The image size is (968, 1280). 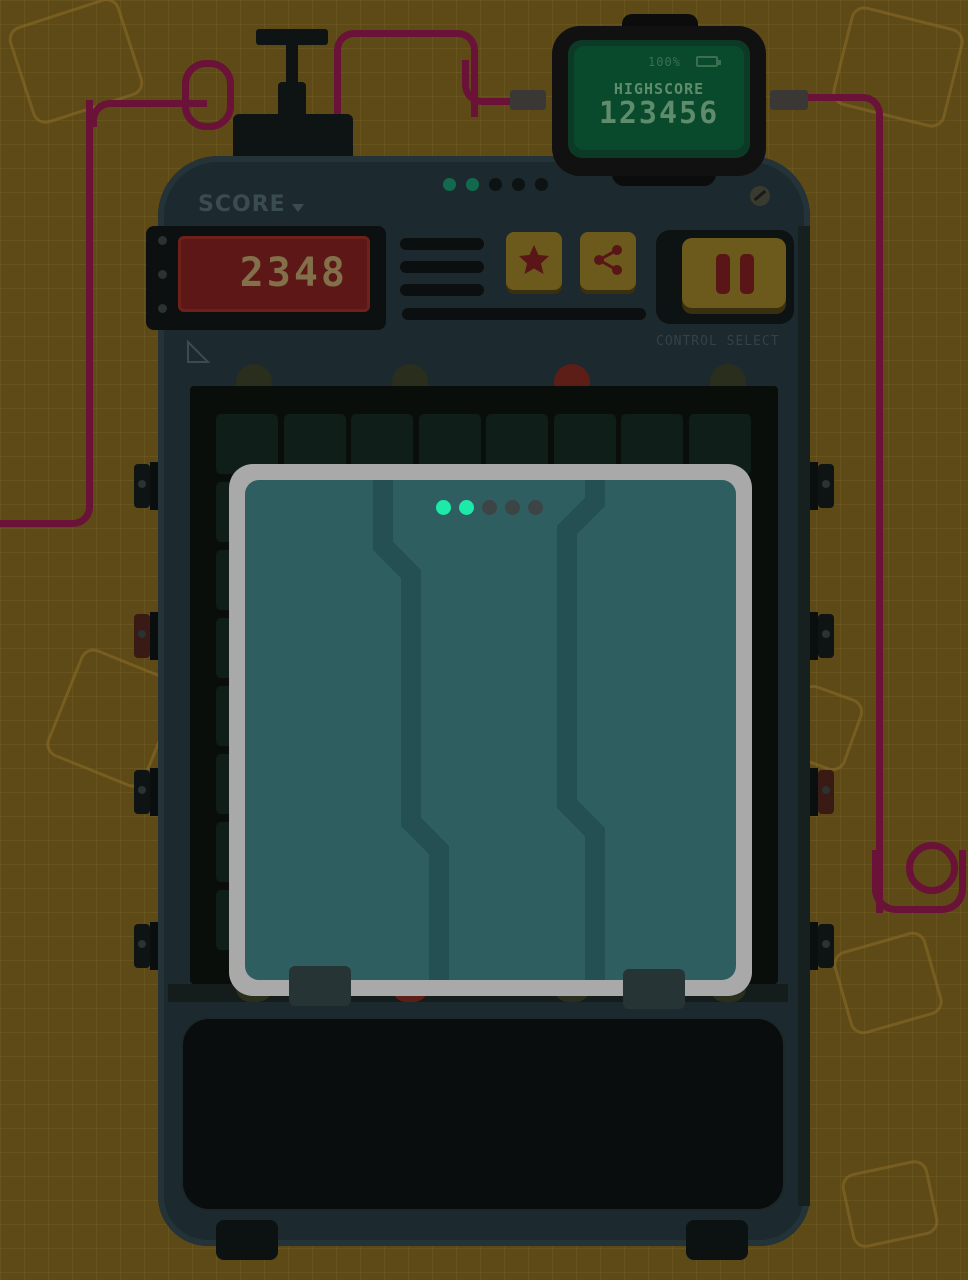 What do you see at coordinates (804, 716) in the screenshot?
I see `device-side-strip` at bounding box center [804, 716].